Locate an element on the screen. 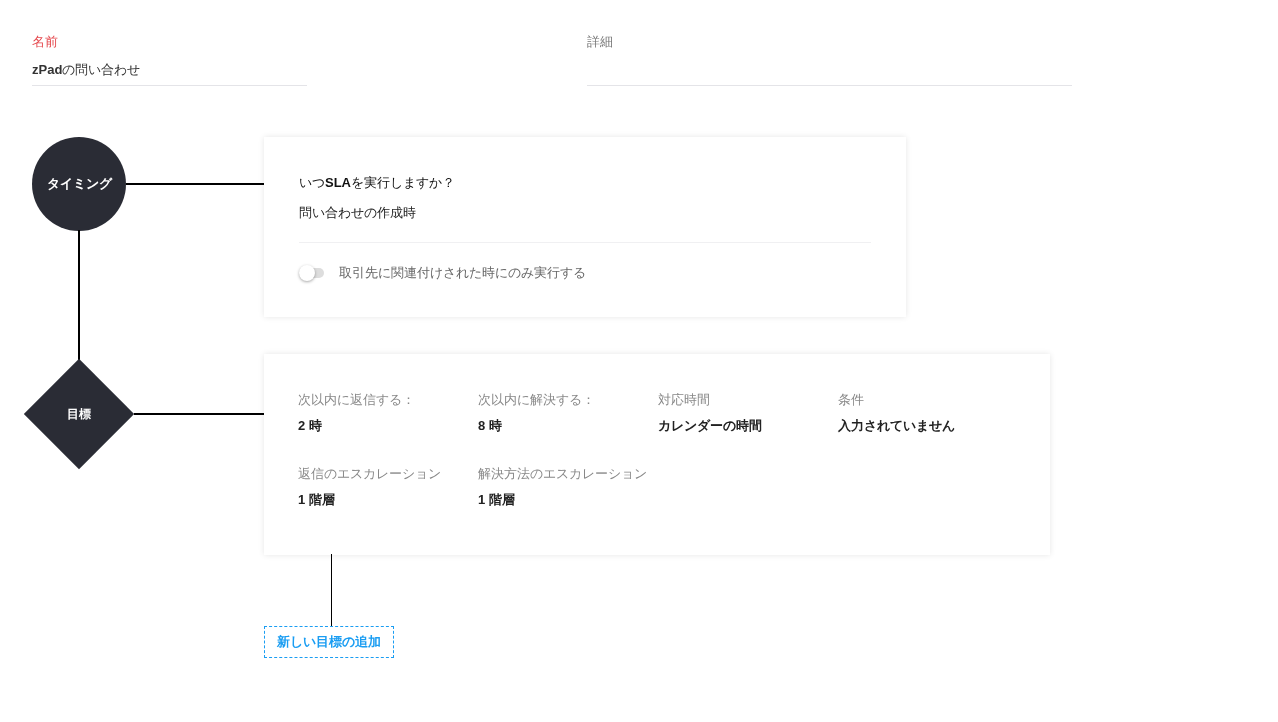 This screenshot has height=722, width=1278. goal-label: 次以内に返信する： is located at coordinates (357, 400).